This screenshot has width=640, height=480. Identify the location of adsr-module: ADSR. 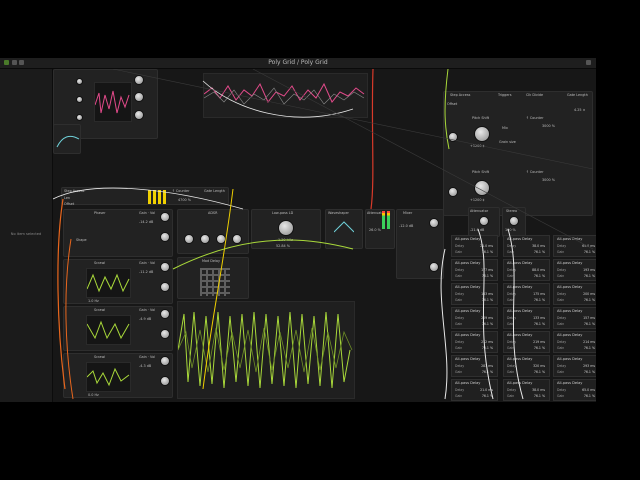
(213, 231).